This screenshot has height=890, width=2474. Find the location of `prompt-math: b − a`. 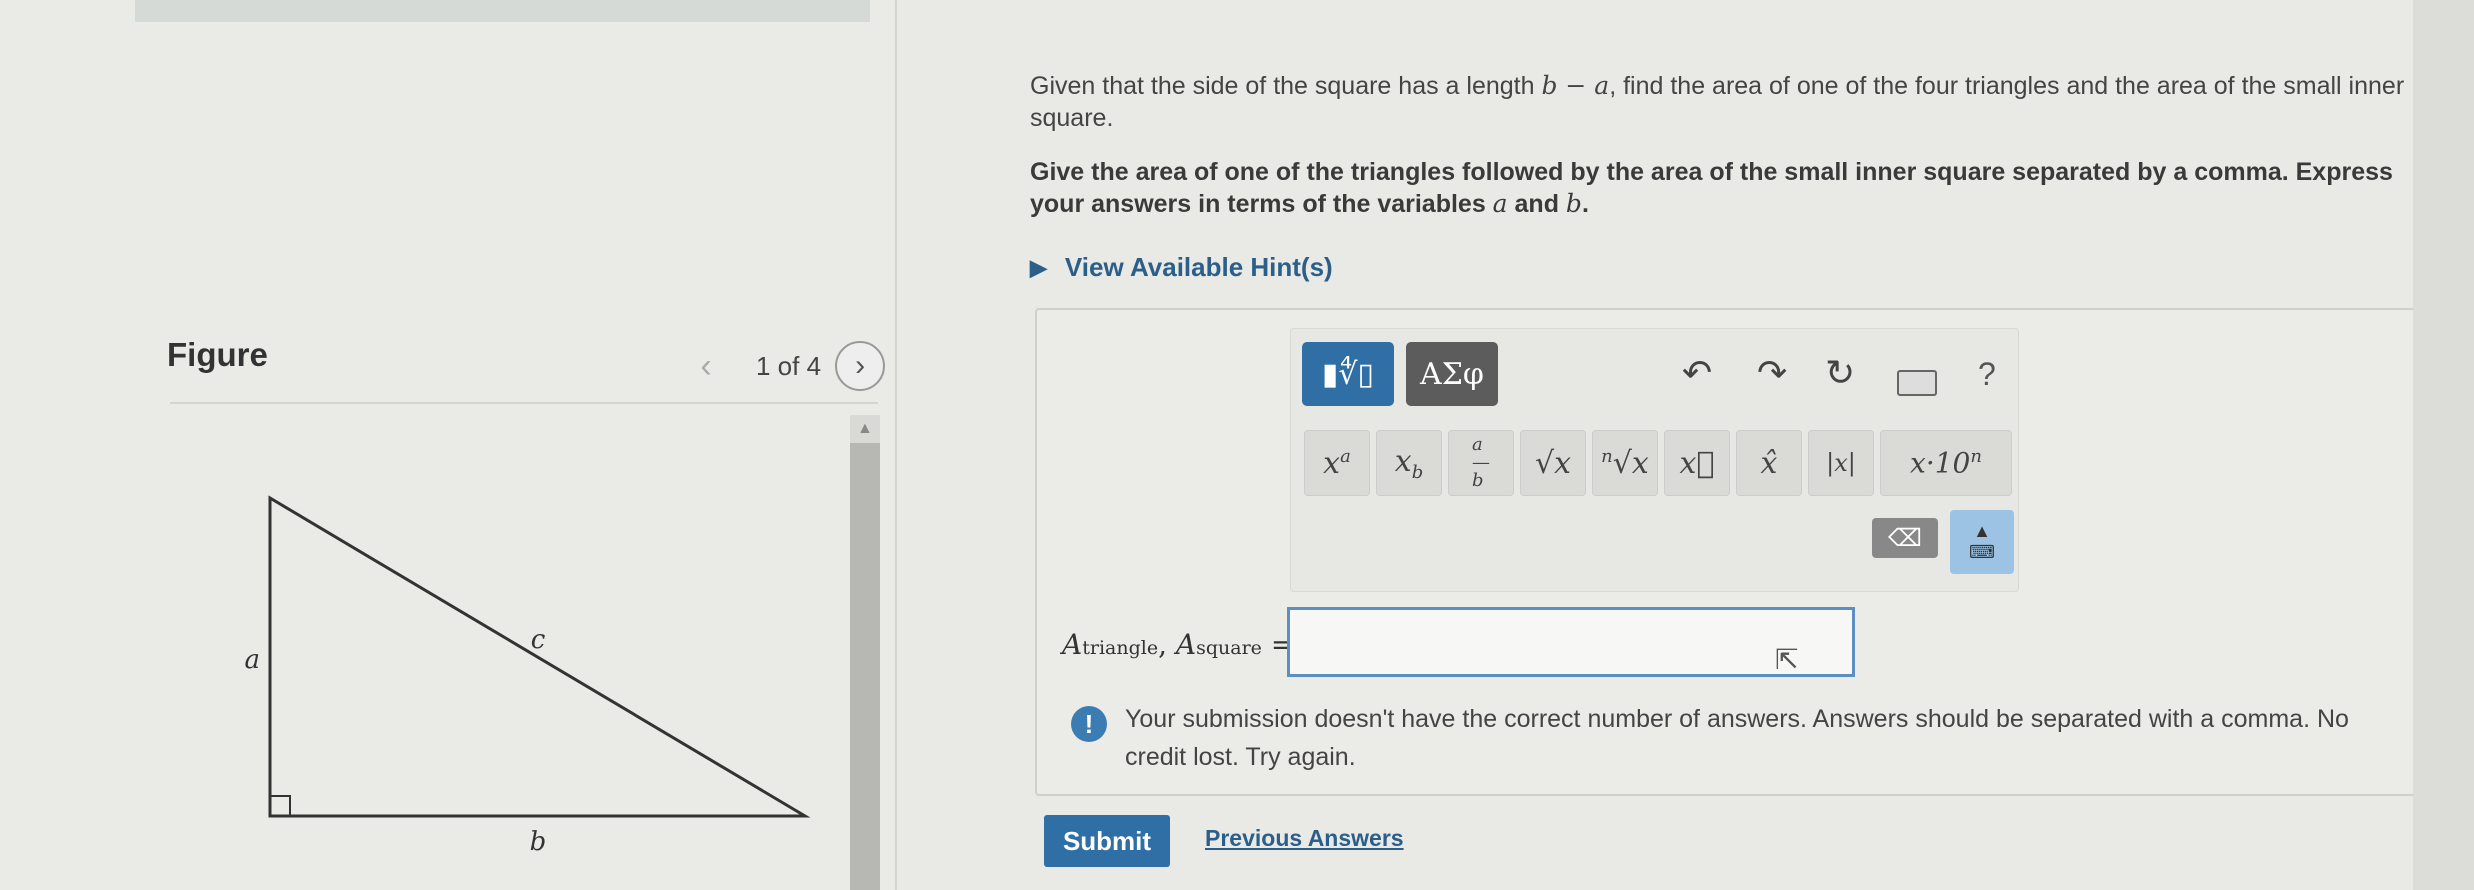

prompt-math: b − a is located at coordinates (1575, 85).